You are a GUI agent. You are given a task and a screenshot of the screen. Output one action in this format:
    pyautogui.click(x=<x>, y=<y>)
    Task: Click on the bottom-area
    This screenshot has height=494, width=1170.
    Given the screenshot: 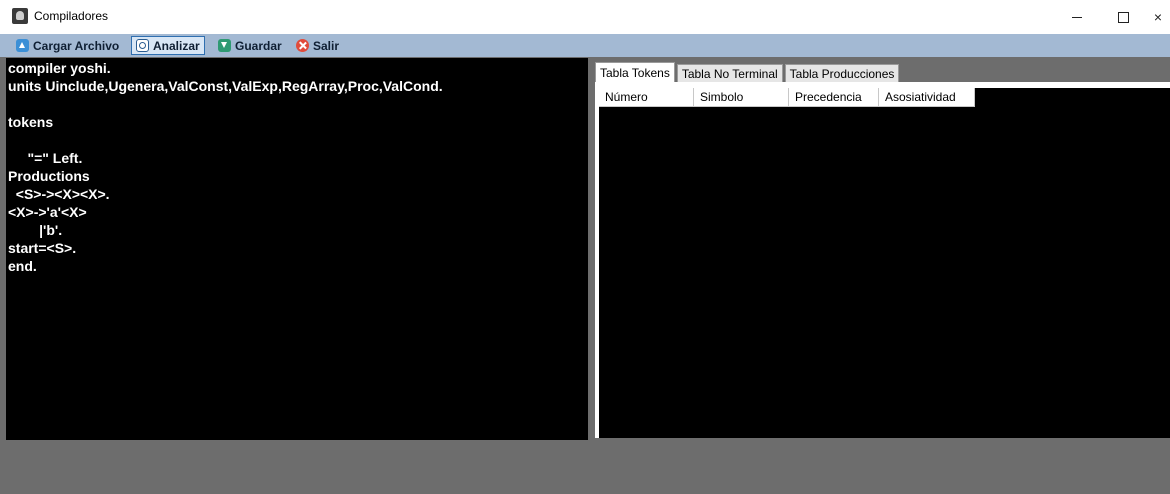 What is the action you would take?
    pyautogui.click(x=585, y=467)
    